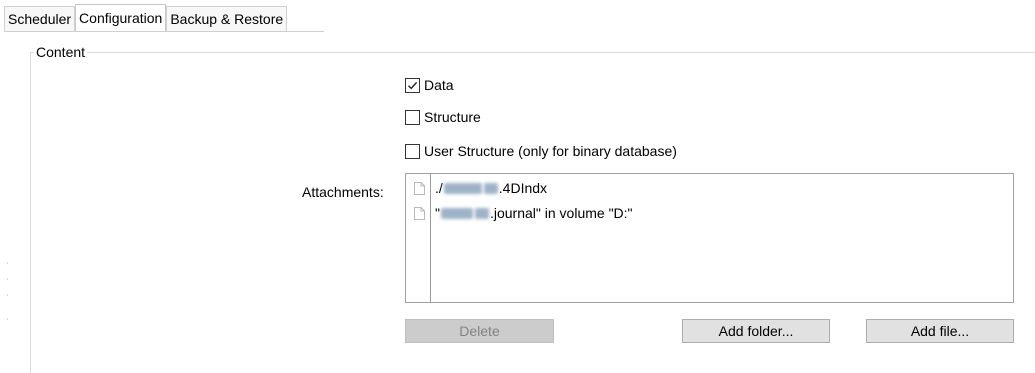 This screenshot has height=373, width=1035. I want to click on user-structure-checkbox, so click(412, 151).